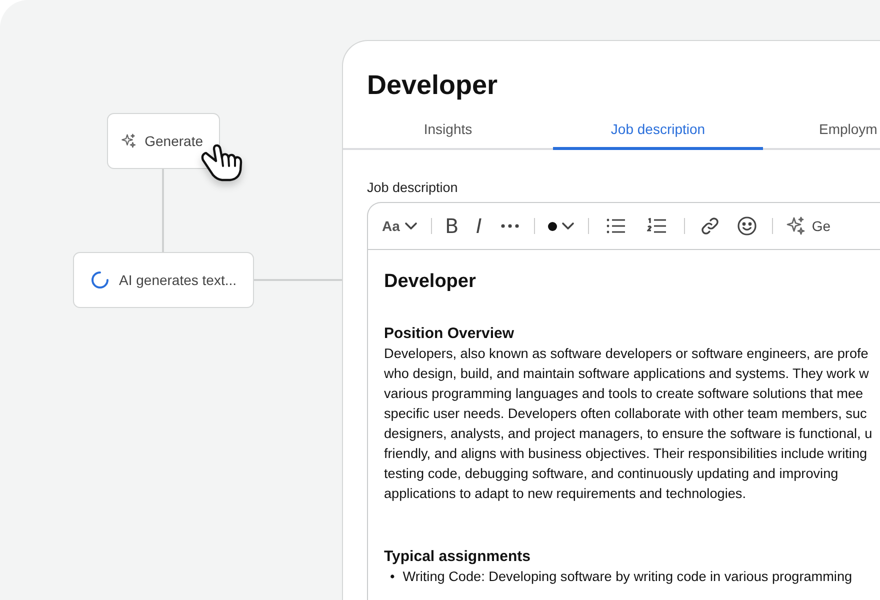 Image resolution: width=880 pixels, height=600 pixels. Describe the element at coordinates (450, 334) in the screenshot. I see `section-heading: Position Overview` at that location.